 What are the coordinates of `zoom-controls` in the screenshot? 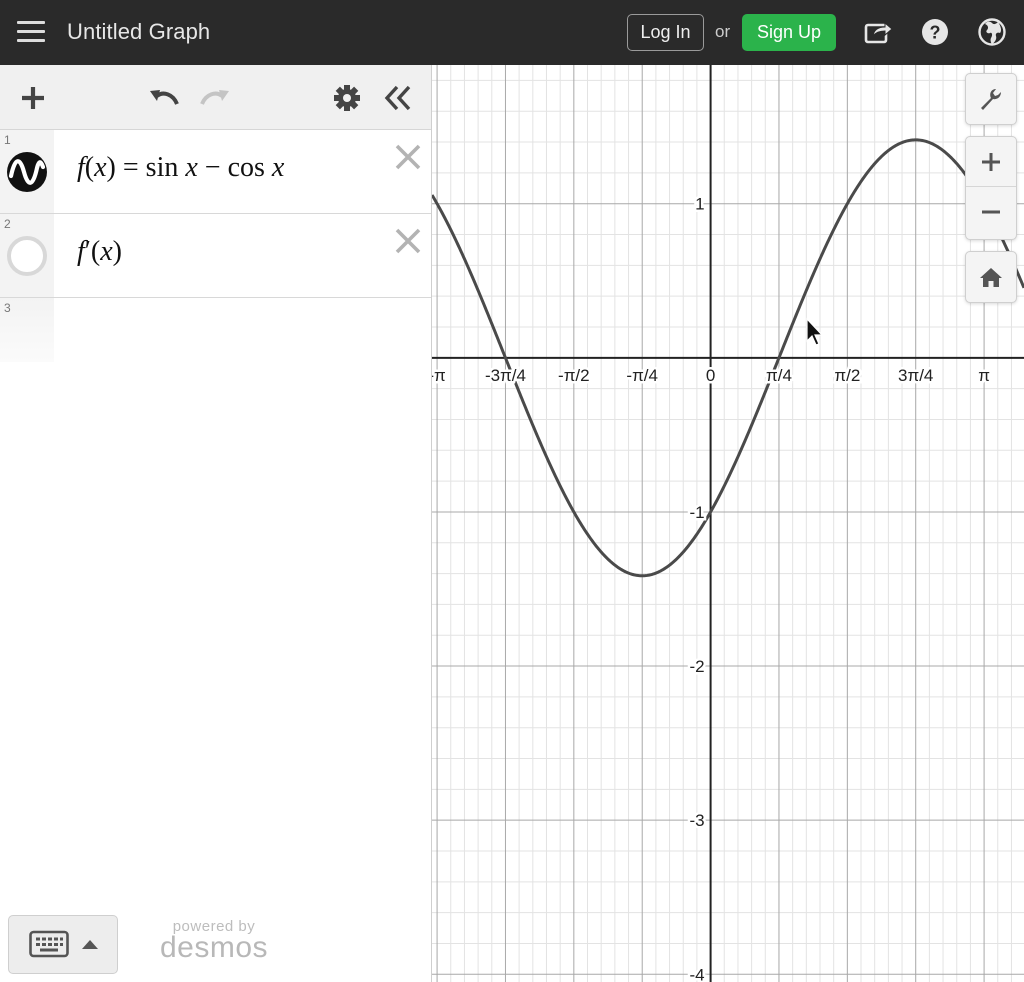 It's located at (991, 188).